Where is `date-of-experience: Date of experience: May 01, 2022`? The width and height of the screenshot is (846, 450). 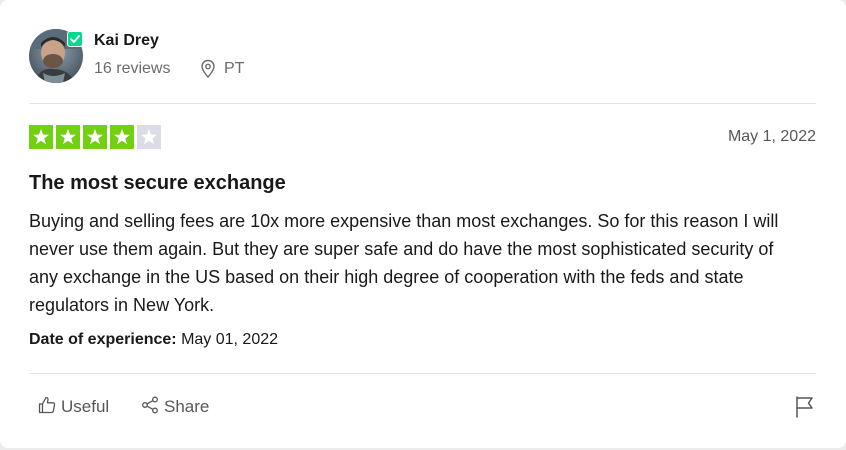 date-of-experience: Date of experience: May 01, 2022 is located at coordinates (153, 340).